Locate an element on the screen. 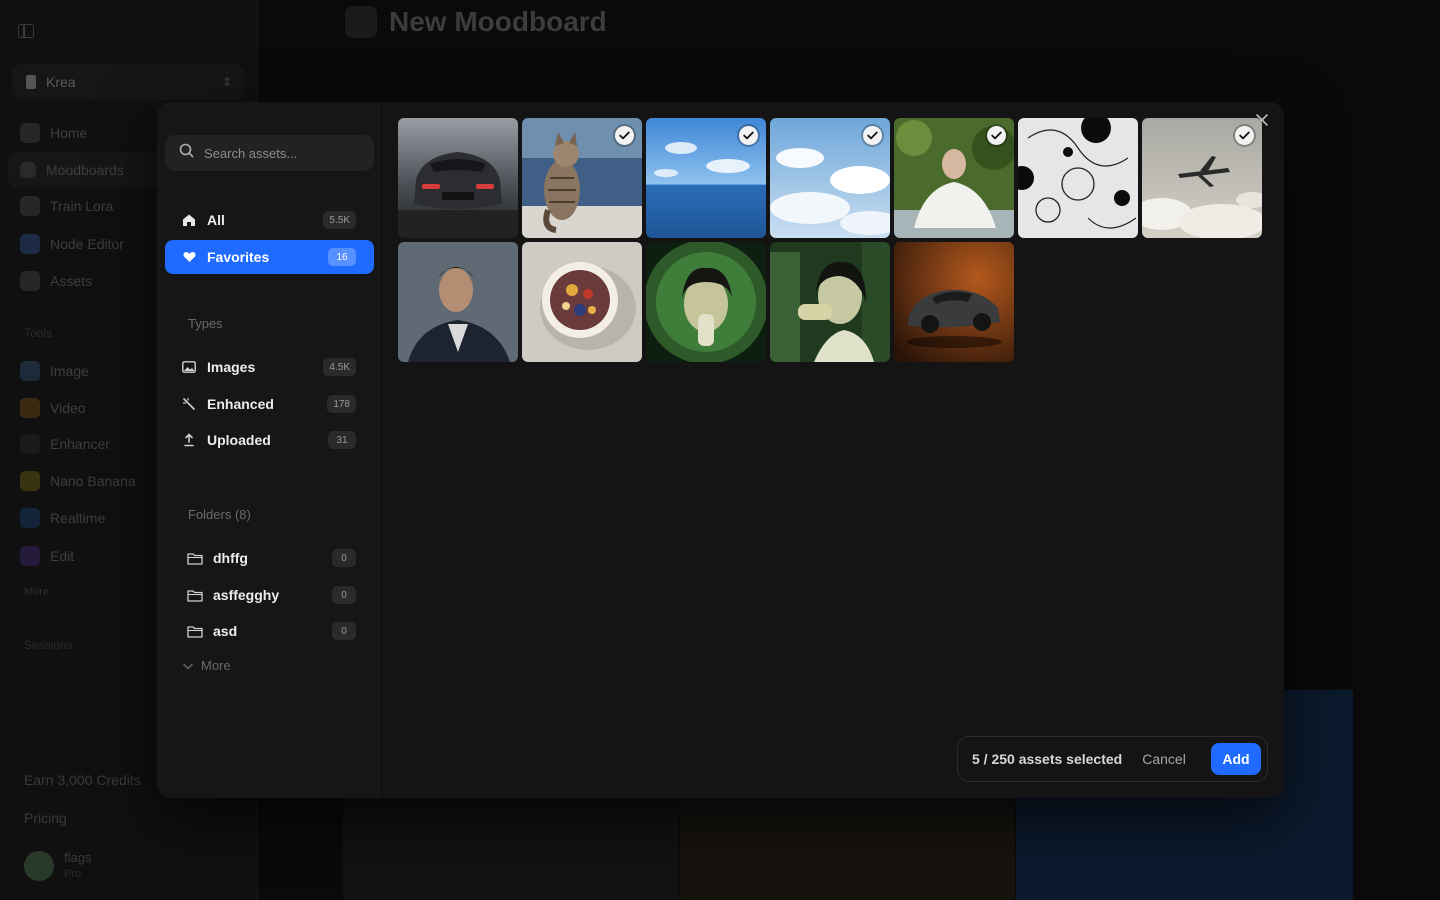 This screenshot has width=1440, height=900. enhancer-tool-icon is located at coordinates (30, 444).